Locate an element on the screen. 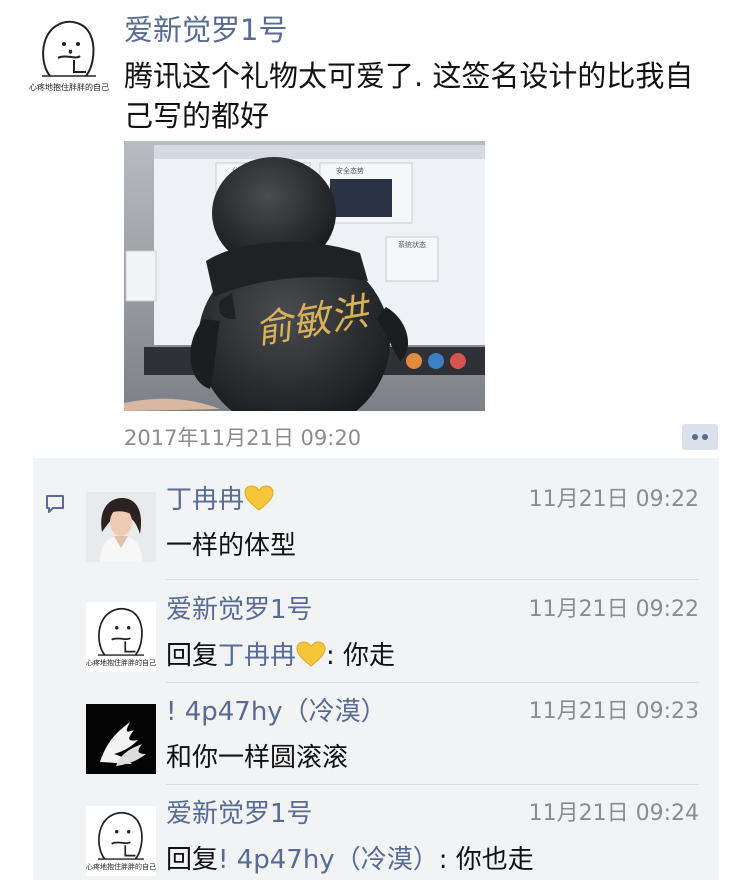  woman-portrait-avatar is located at coordinates (121, 527).